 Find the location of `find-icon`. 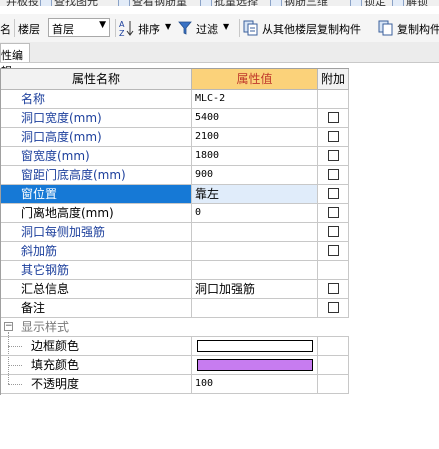

find-icon is located at coordinates (46, 3).